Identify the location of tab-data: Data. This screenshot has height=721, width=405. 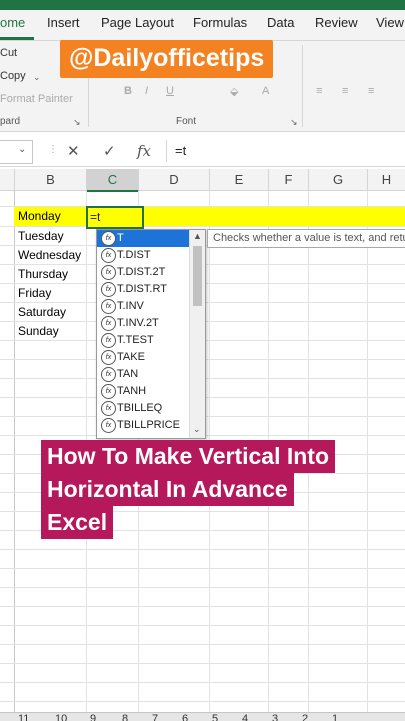
(280, 22).